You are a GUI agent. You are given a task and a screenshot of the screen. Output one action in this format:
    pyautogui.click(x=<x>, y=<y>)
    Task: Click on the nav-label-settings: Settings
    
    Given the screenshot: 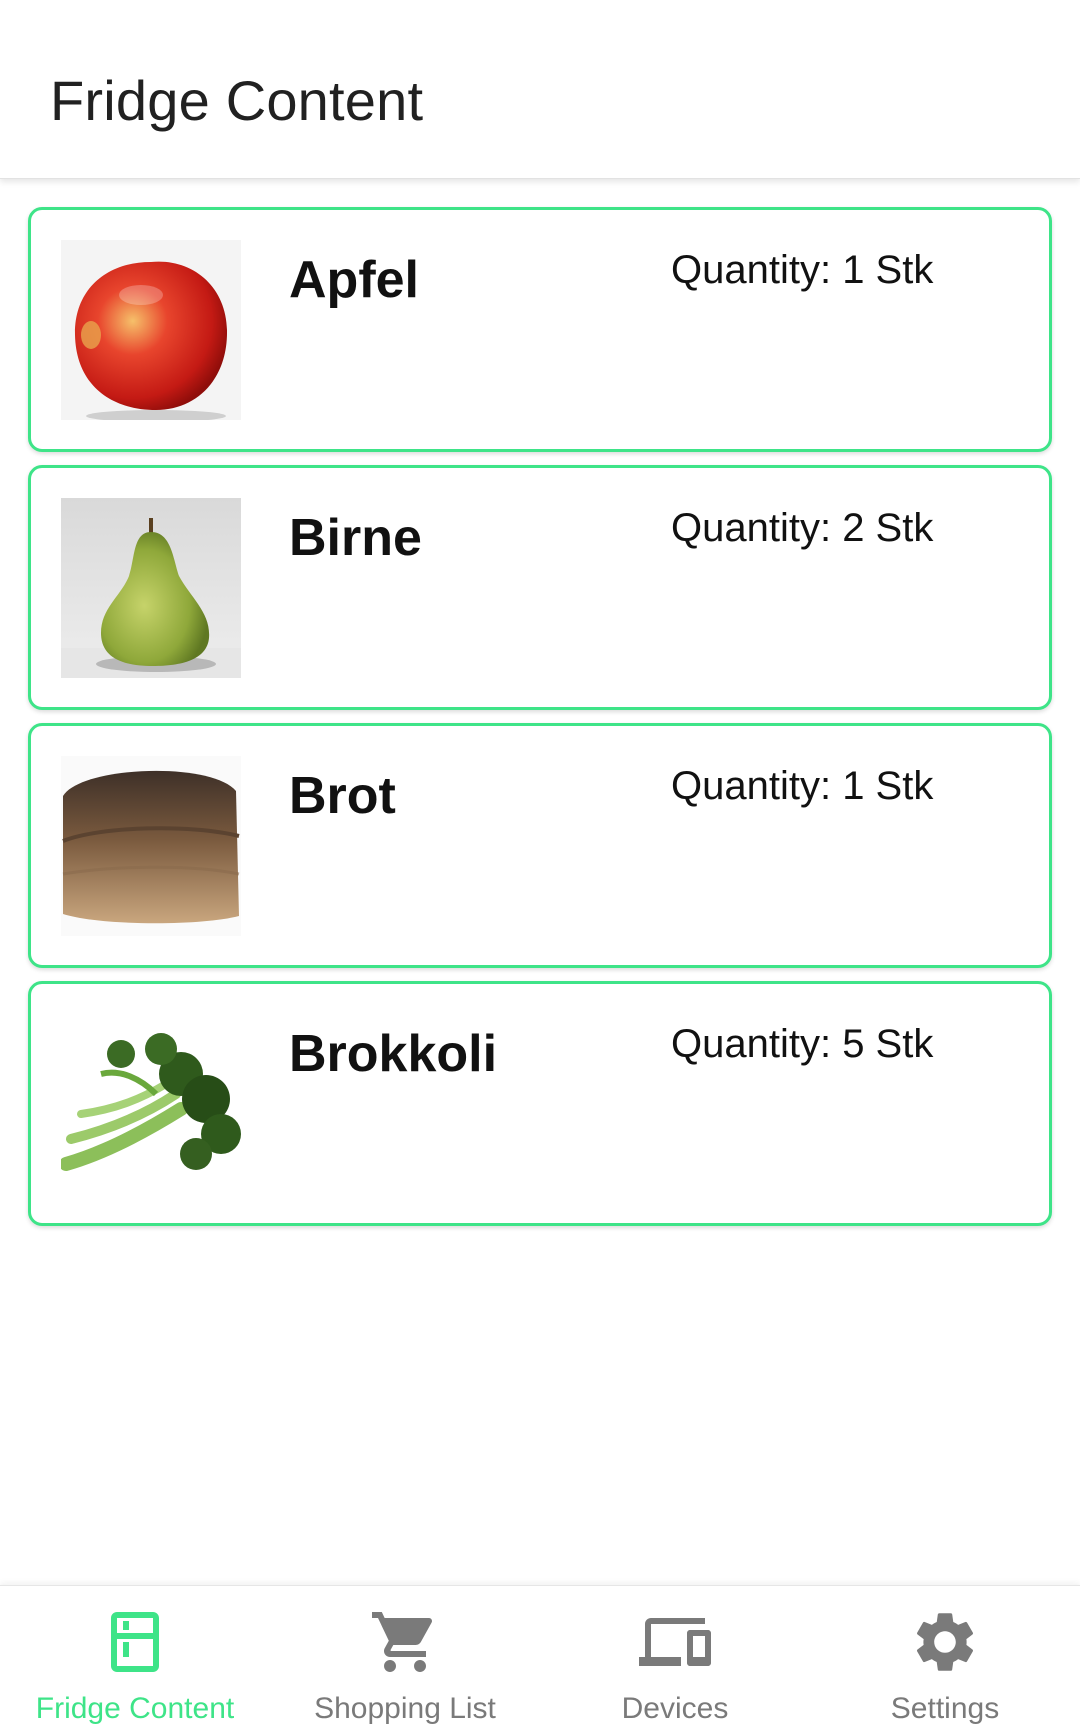 What is the action you would take?
    pyautogui.click(x=945, y=1708)
    